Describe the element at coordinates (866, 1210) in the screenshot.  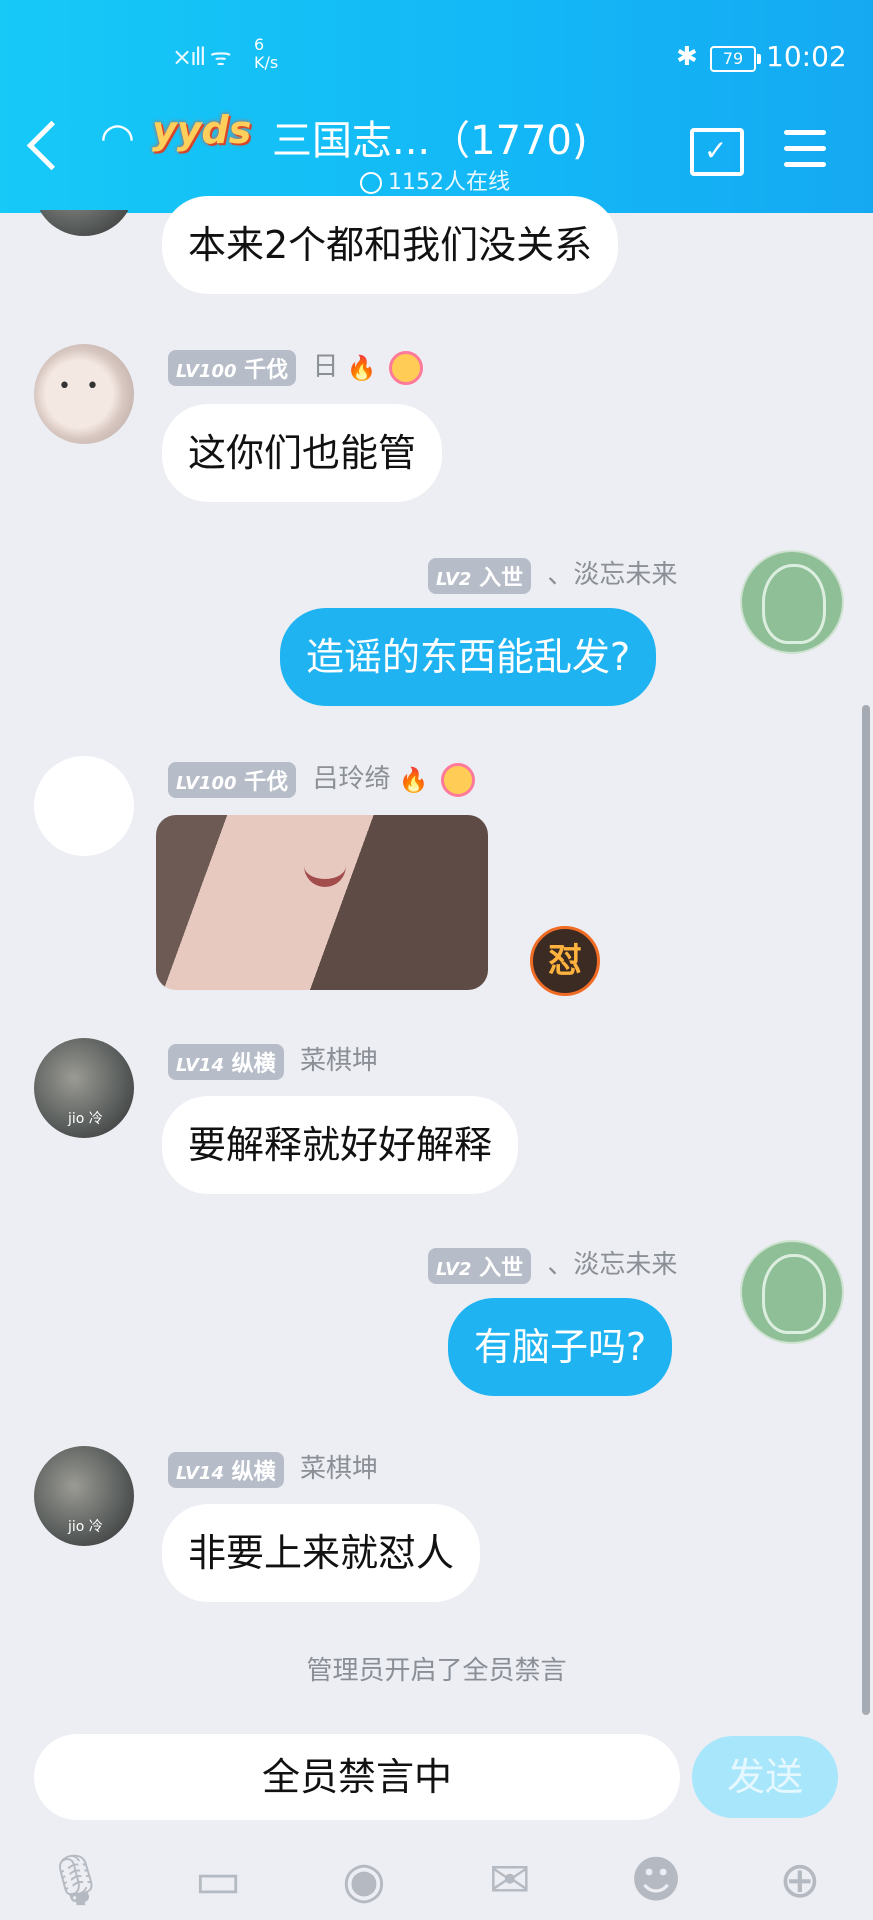
I see `scrollbar` at that location.